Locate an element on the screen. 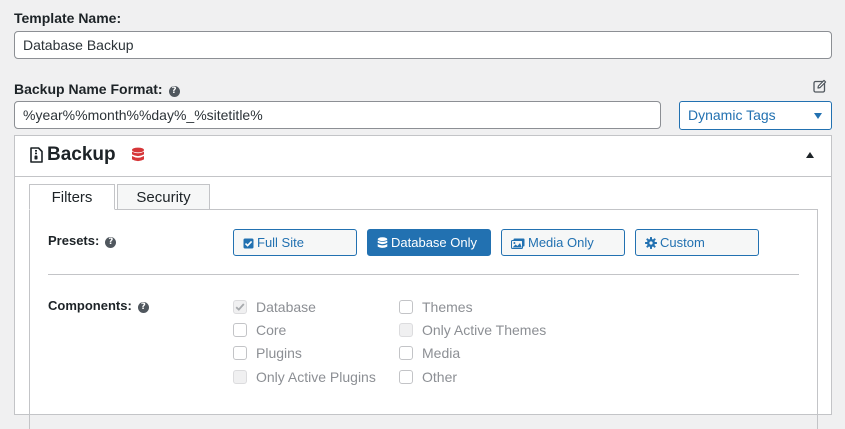 The height and width of the screenshot is (429, 845). divider is located at coordinates (423, 274).